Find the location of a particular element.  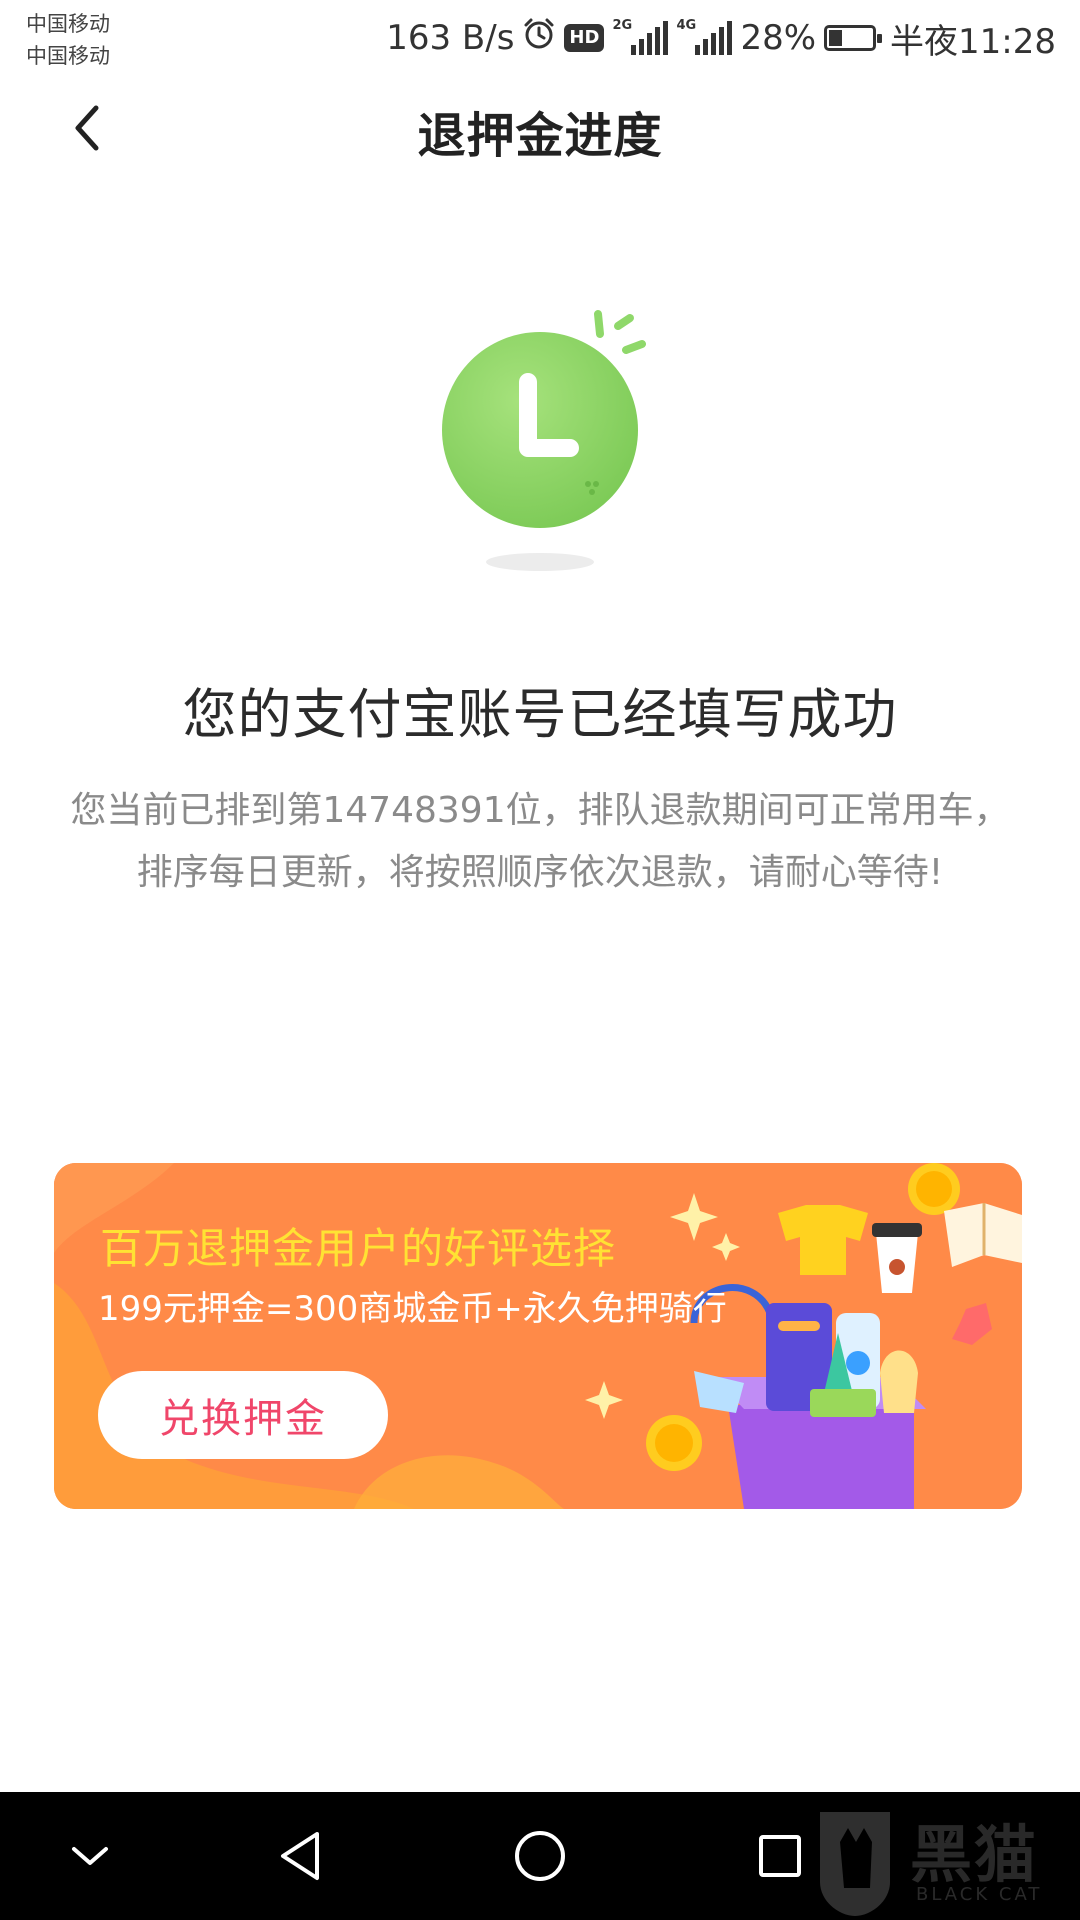

cat-logo-icon is located at coordinates (855, 1864).